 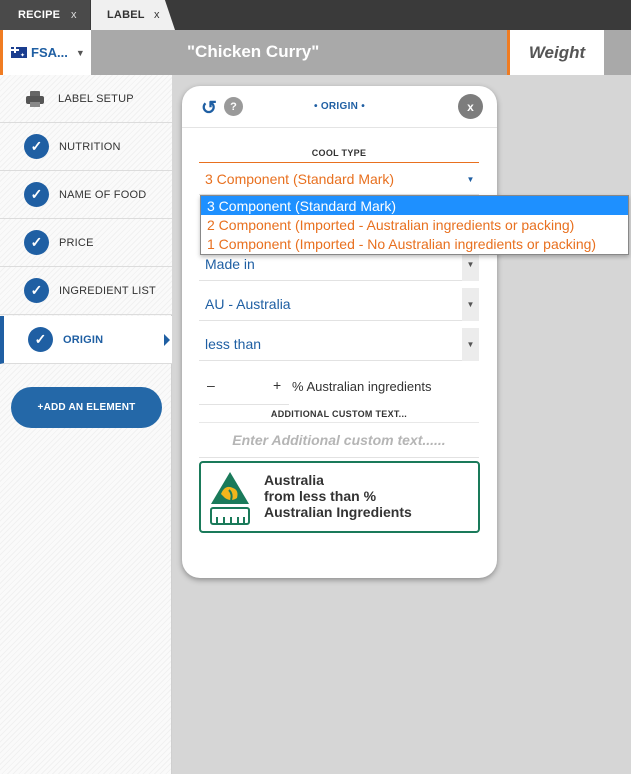 I want to click on sidebar-item-price: ✓ PRICE, so click(x=86, y=243).